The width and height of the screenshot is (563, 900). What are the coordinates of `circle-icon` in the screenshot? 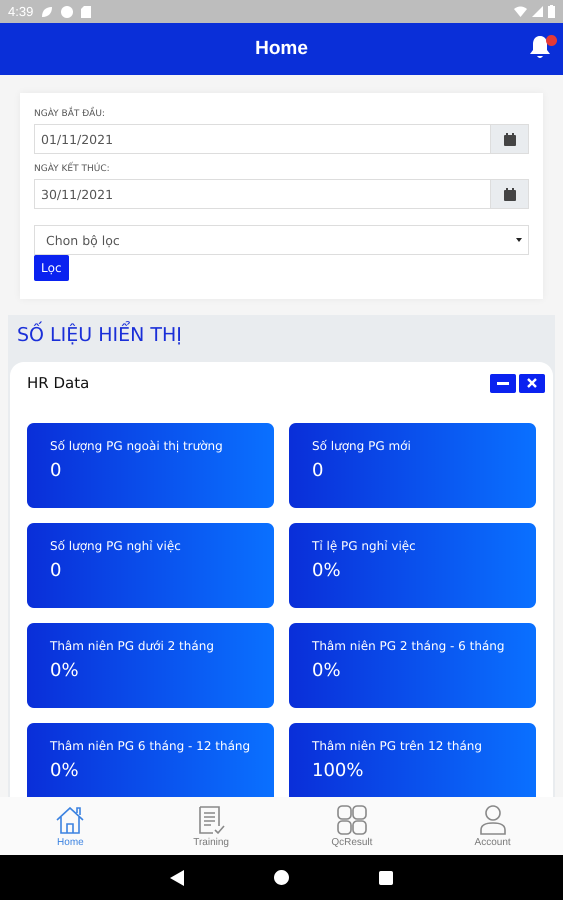 It's located at (67, 12).